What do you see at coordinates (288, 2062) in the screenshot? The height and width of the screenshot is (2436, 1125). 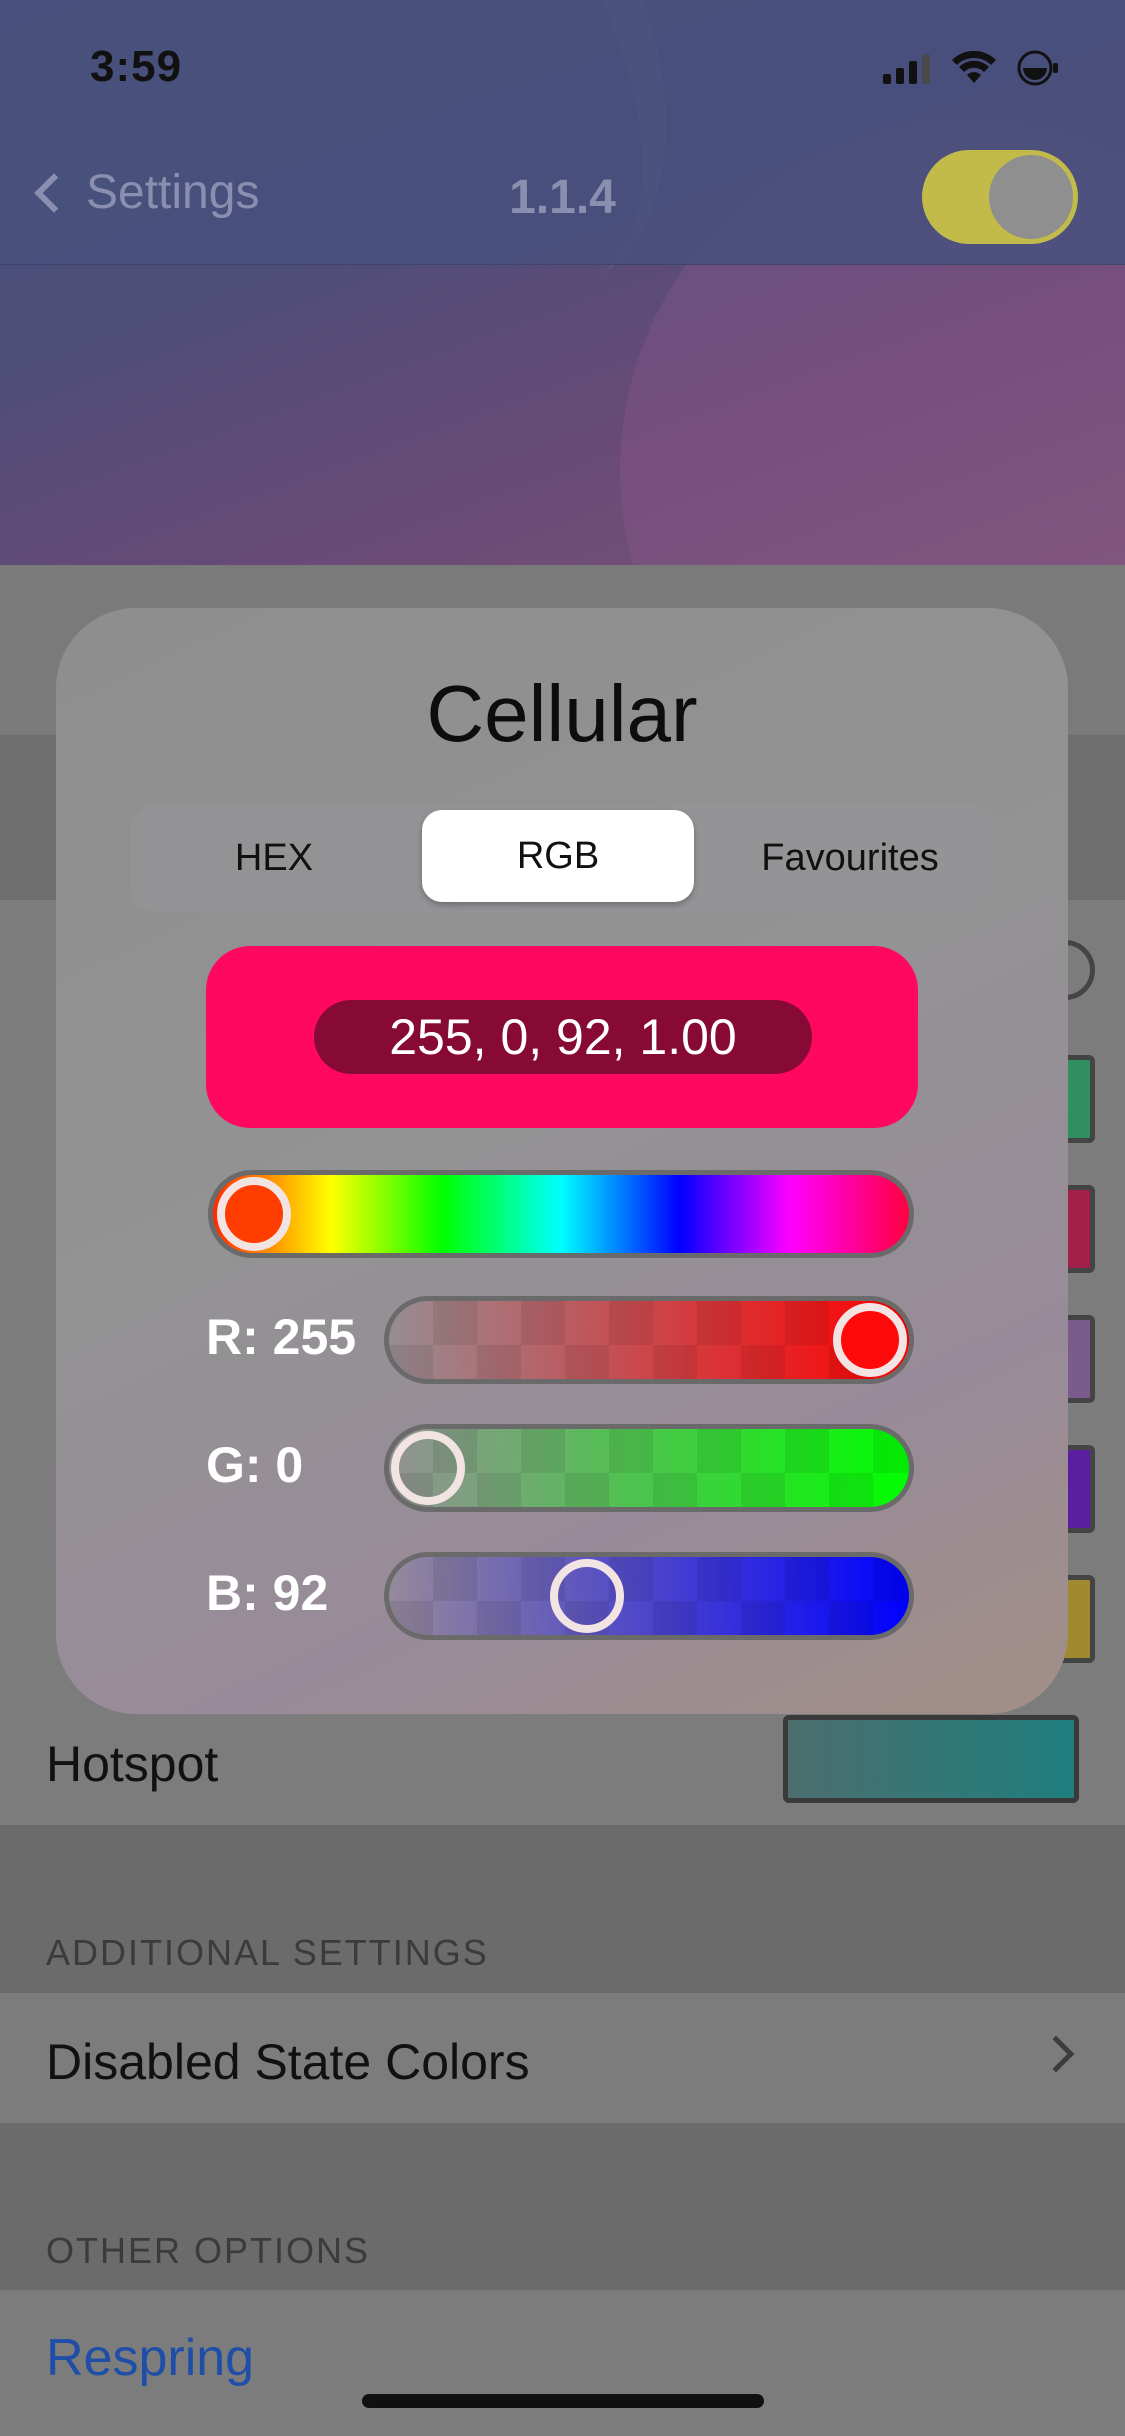 I see `disabled-state-label: Disabled State Colors` at bounding box center [288, 2062].